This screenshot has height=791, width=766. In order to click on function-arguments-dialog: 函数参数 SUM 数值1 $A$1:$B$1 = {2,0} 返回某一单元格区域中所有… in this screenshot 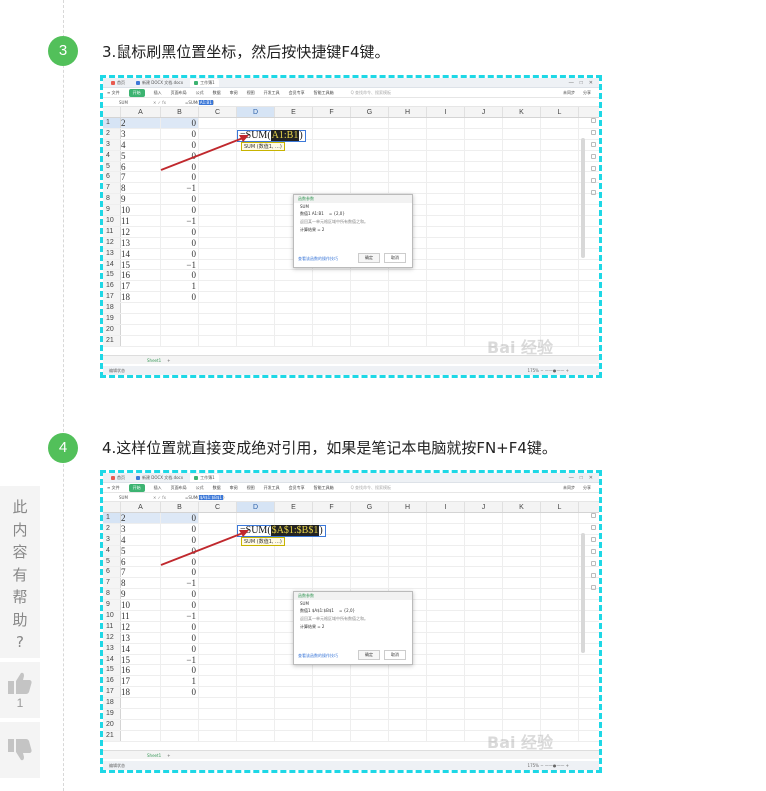, I will do `click(353, 628)`.